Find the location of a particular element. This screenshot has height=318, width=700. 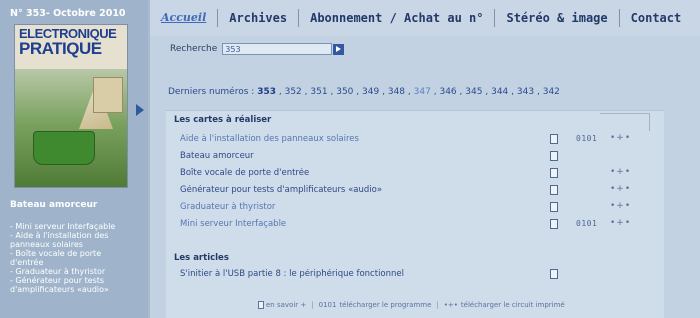

issue-link: 350 is located at coordinates (344, 92).